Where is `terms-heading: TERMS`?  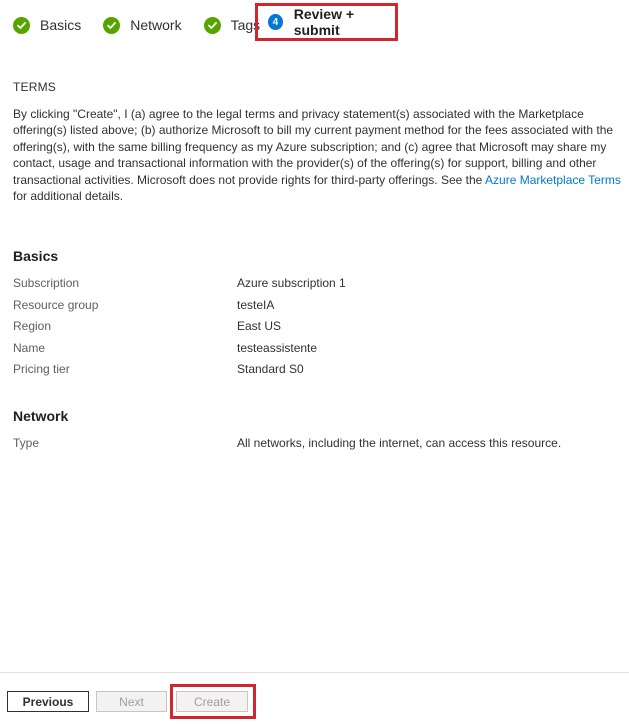 terms-heading: TERMS is located at coordinates (34, 87).